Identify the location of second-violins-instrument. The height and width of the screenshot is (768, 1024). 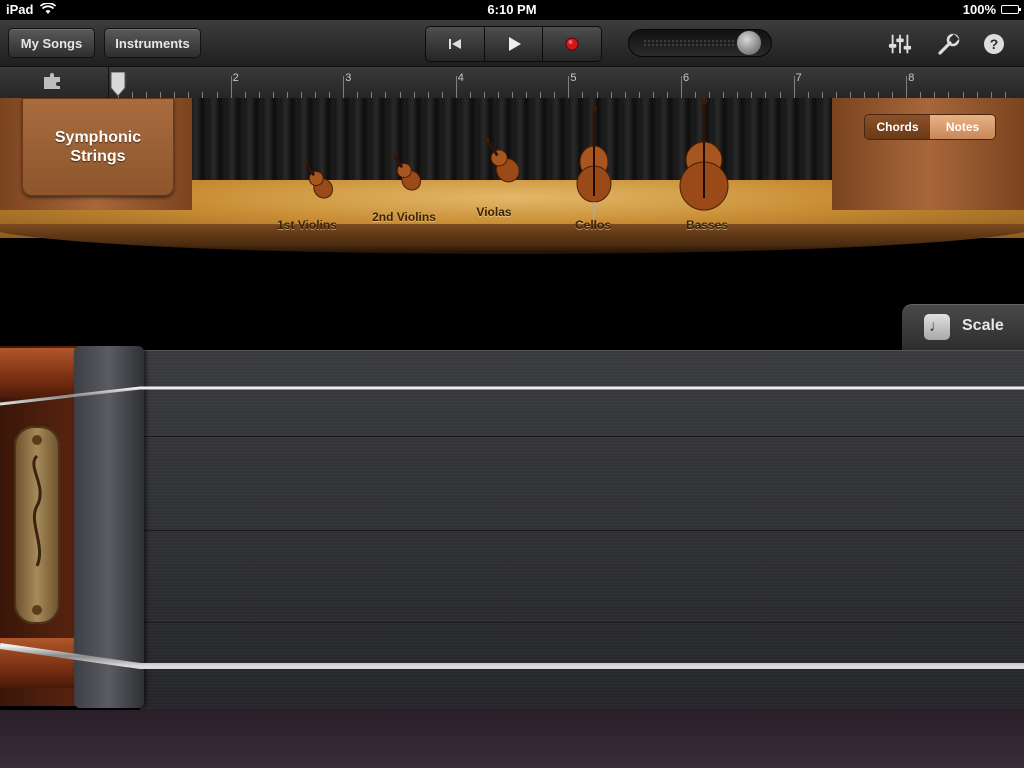
(406, 175).